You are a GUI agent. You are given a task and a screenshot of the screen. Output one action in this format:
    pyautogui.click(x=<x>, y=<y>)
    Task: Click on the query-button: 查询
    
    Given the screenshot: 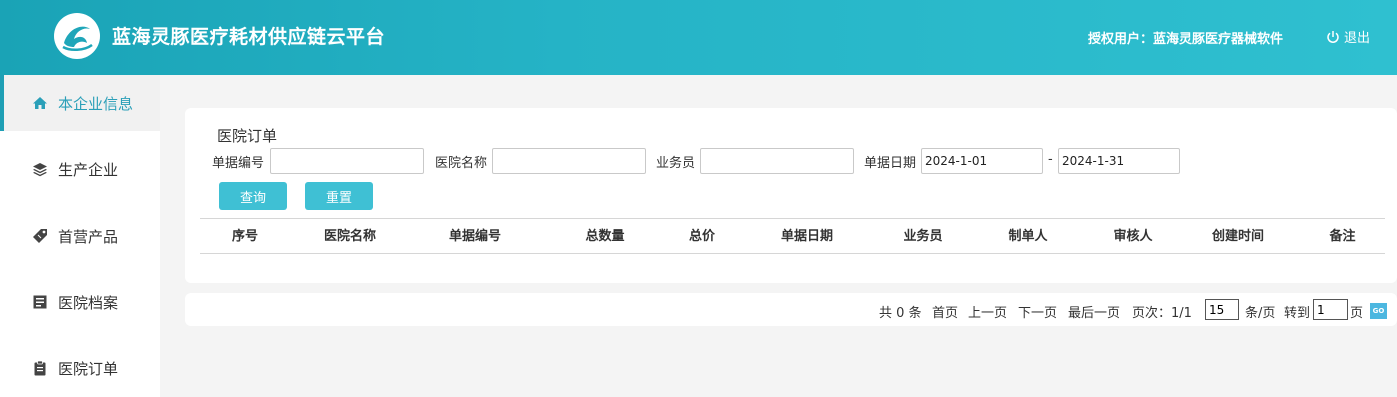 What is the action you would take?
    pyautogui.click(x=253, y=196)
    